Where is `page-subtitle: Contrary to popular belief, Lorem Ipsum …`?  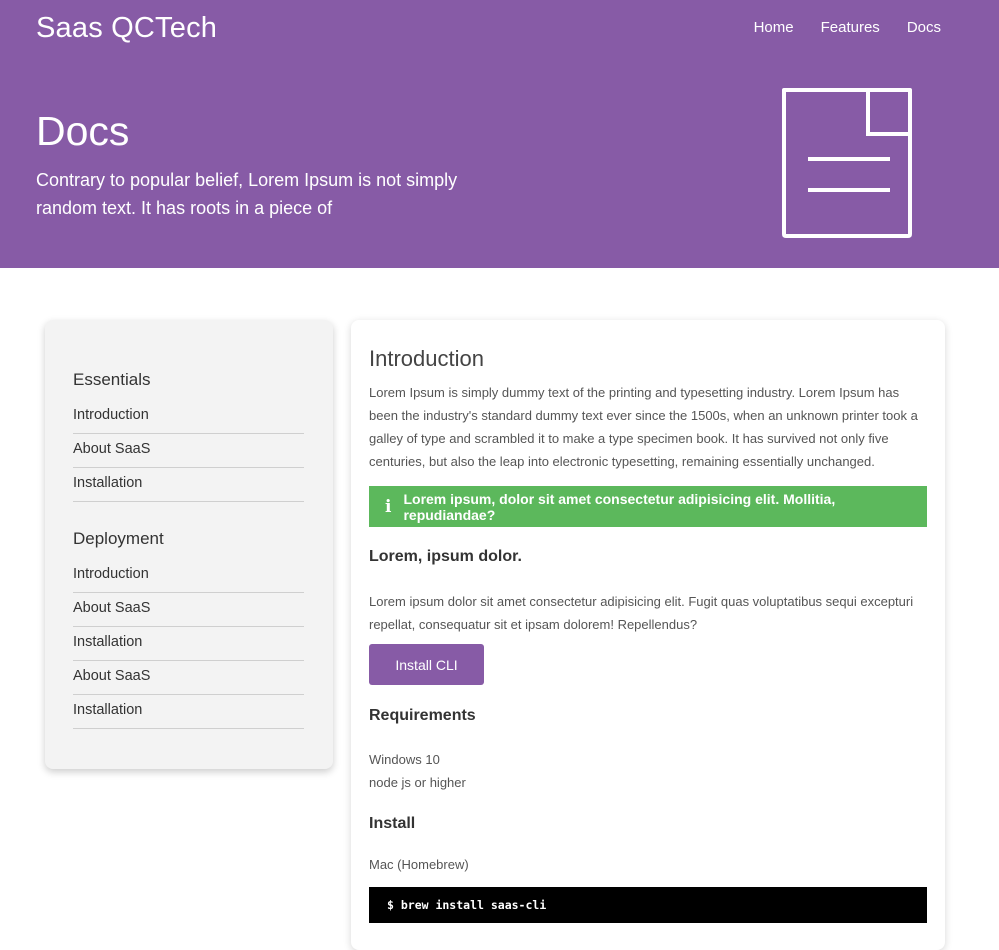
page-subtitle: Contrary to popular belief, Lorem Ipsum … is located at coordinates (247, 194).